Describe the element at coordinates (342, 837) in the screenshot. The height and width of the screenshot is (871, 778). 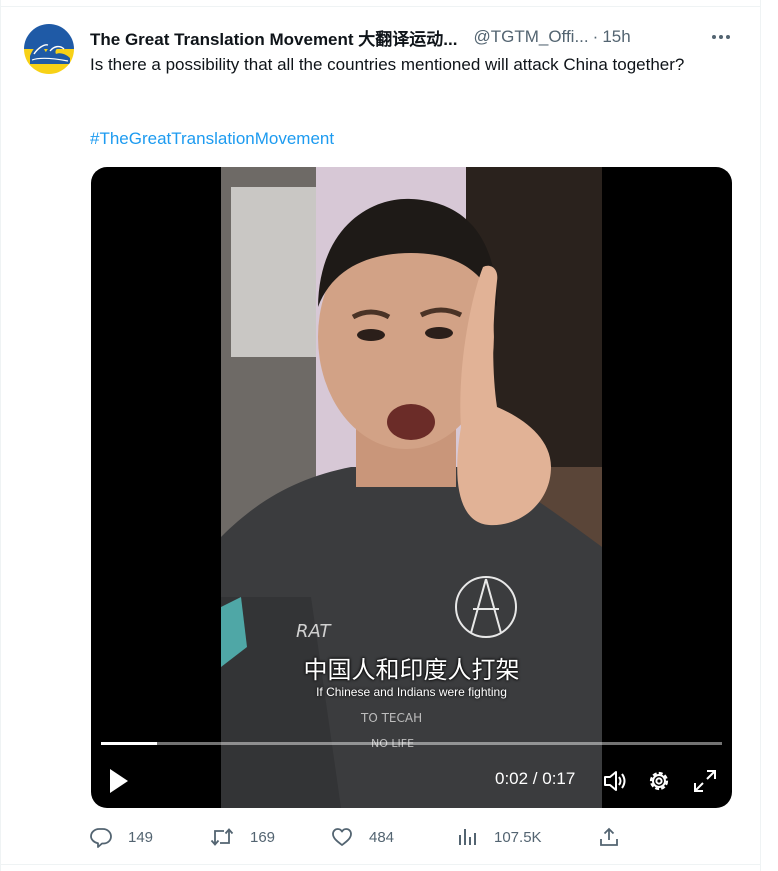
I see `like-icon` at that location.